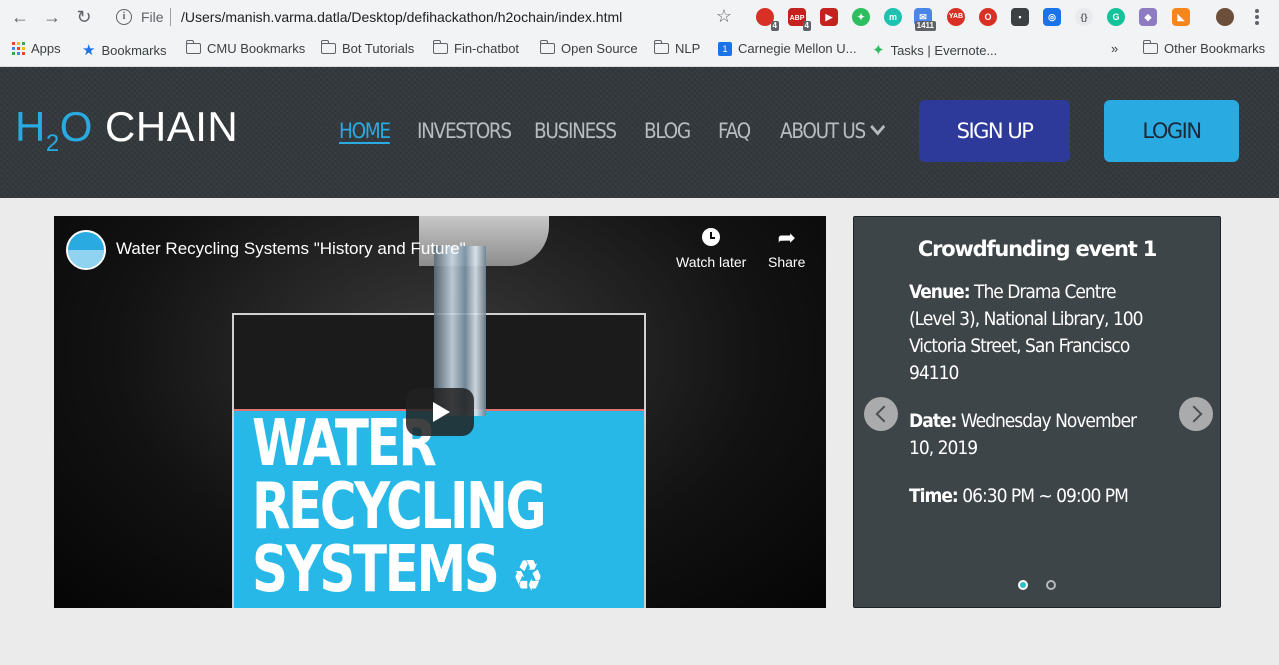 This screenshot has height=665, width=1279. Describe the element at coordinates (767, 19) in the screenshot. I see `extension-icon: 4` at that location.